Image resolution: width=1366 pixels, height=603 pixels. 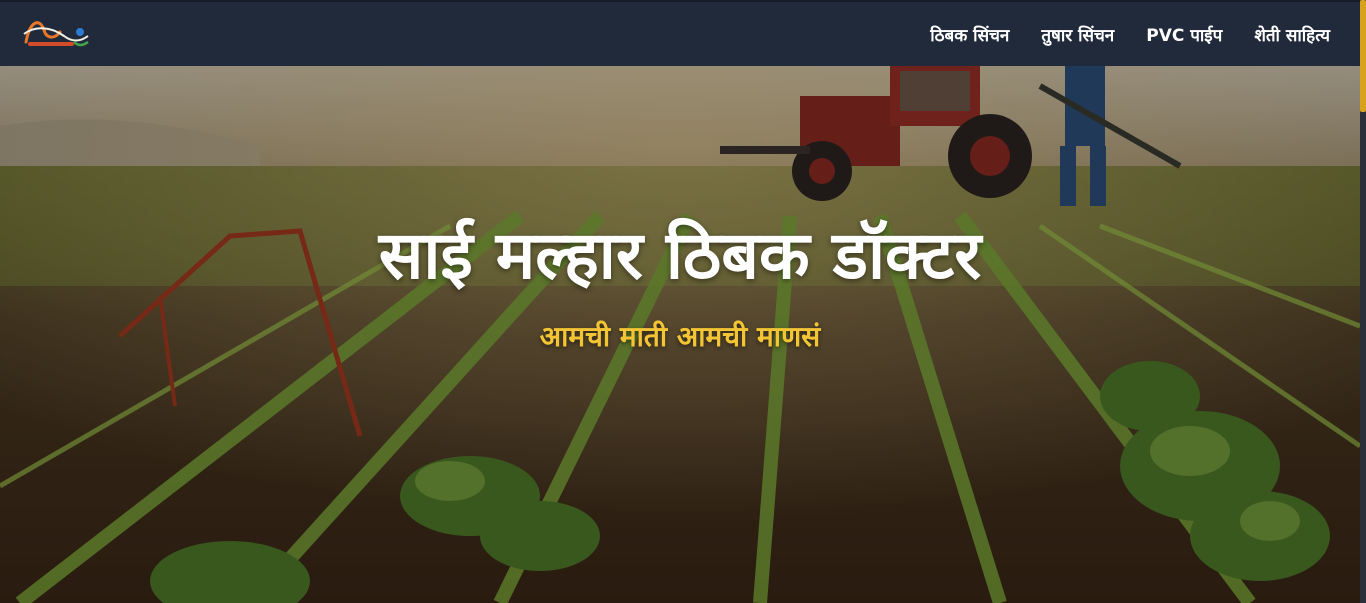 I want to click on page-scrollbar, so click(x=1363, y=301).